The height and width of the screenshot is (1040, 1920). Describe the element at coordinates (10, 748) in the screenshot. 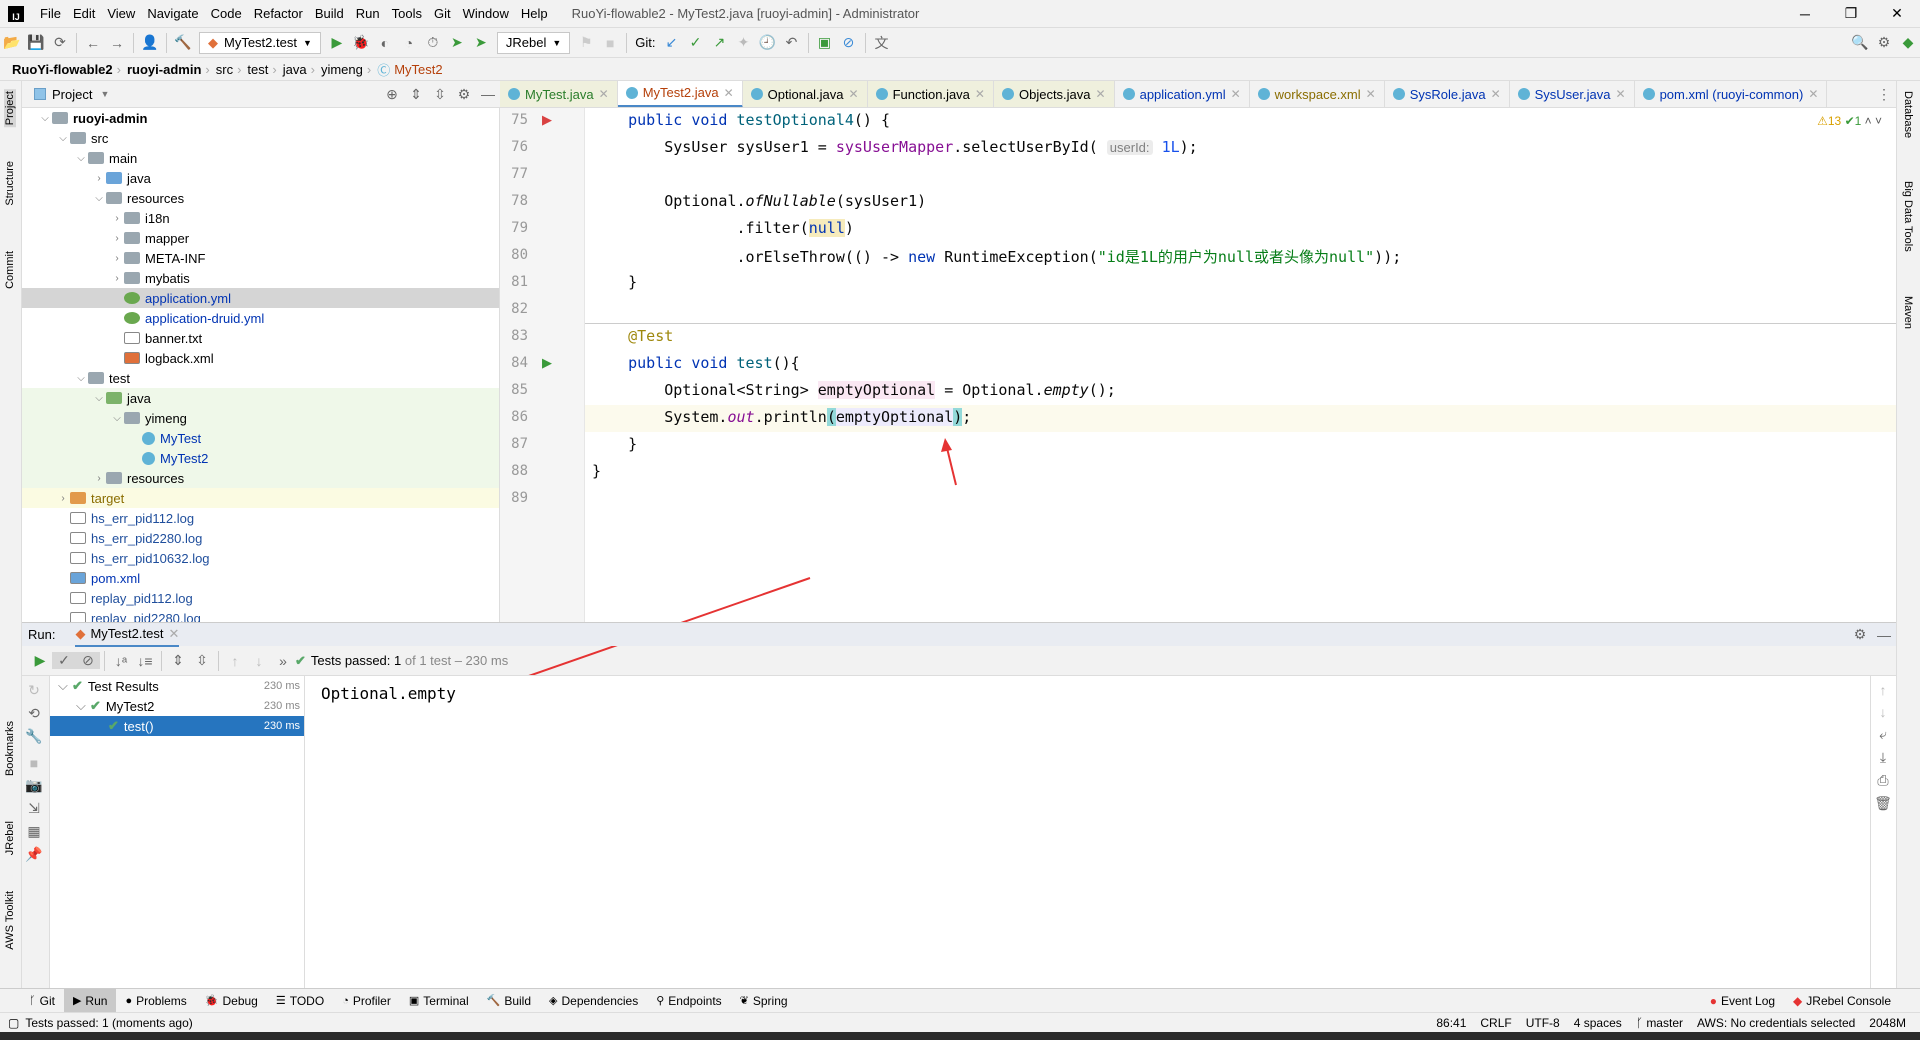

I see `stripe-bookmarks: Bookmarks` at that location.